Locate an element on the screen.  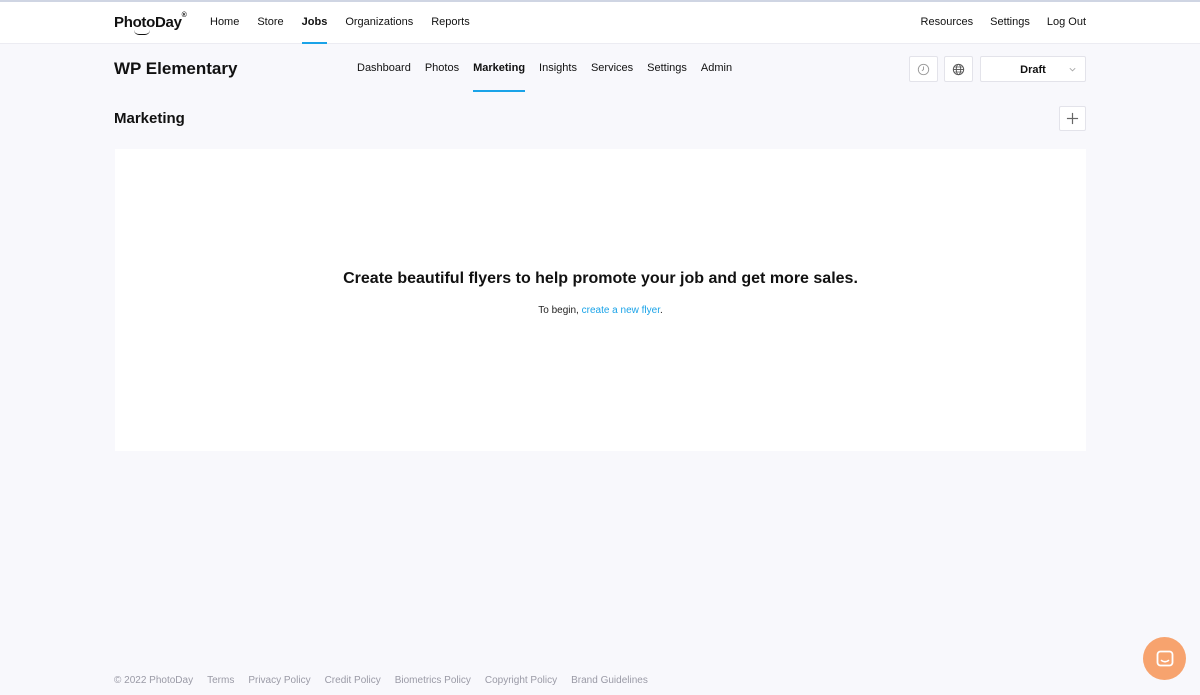
logo-text: PhotoDay is located at coordinates (148, 22).